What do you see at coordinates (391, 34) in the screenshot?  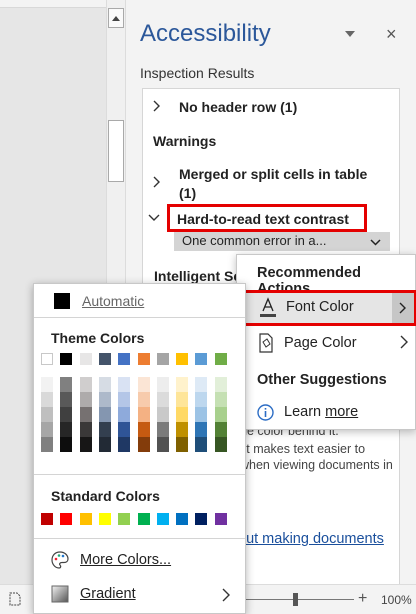 I see `close-pane-button: ×` at bounding box center [391, 34].